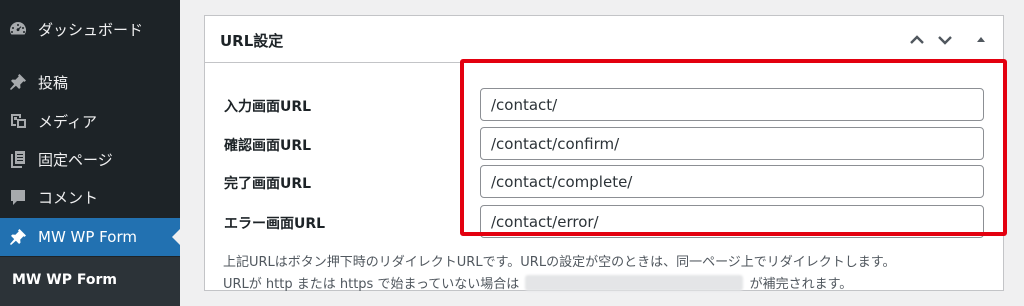 This screenshot has height=306, width=1024. I want to click on error-url-field, so click(732, 221).